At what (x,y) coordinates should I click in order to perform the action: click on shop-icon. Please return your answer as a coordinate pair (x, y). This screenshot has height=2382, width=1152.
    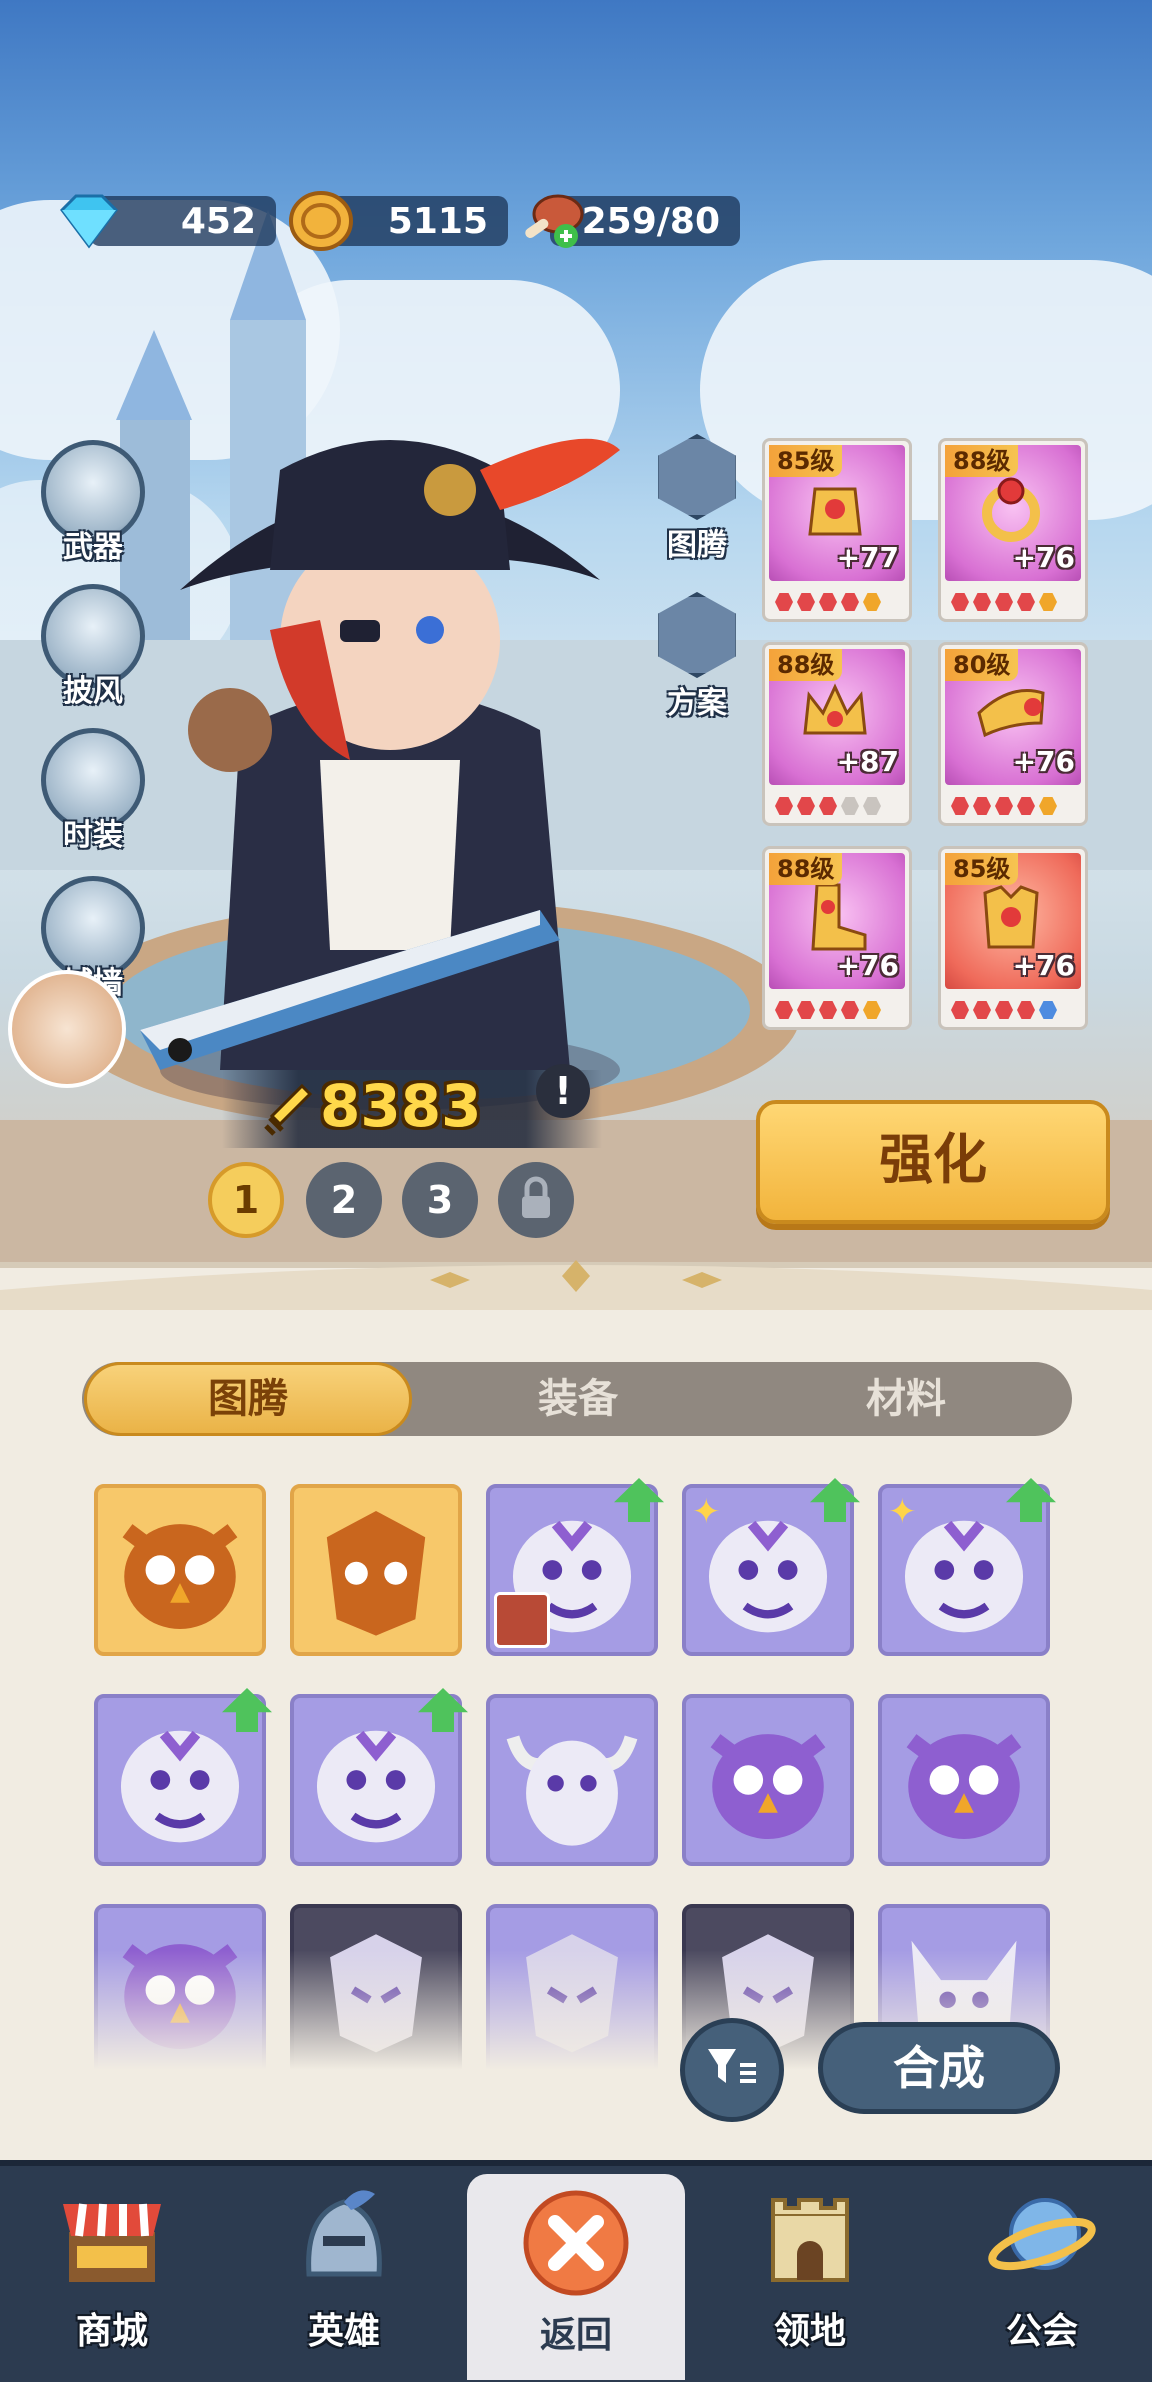
    Looking at the image, I should click on (112, 2239).